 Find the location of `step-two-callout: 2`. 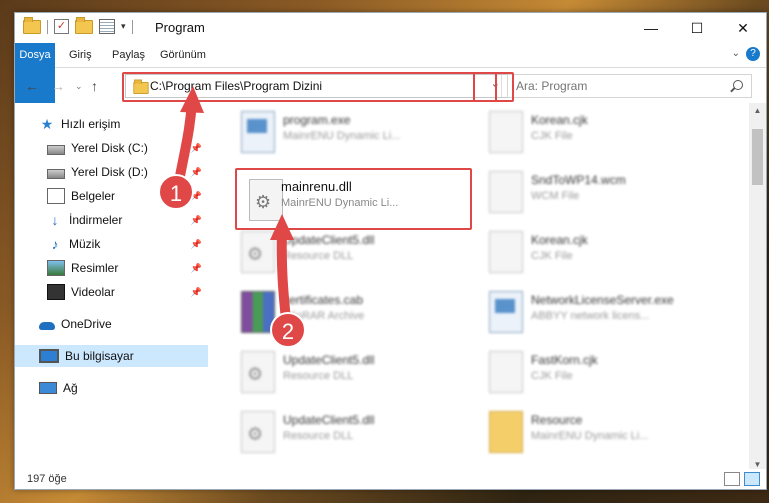

step-two-callout: 2 is located at coordinates (288, 330).